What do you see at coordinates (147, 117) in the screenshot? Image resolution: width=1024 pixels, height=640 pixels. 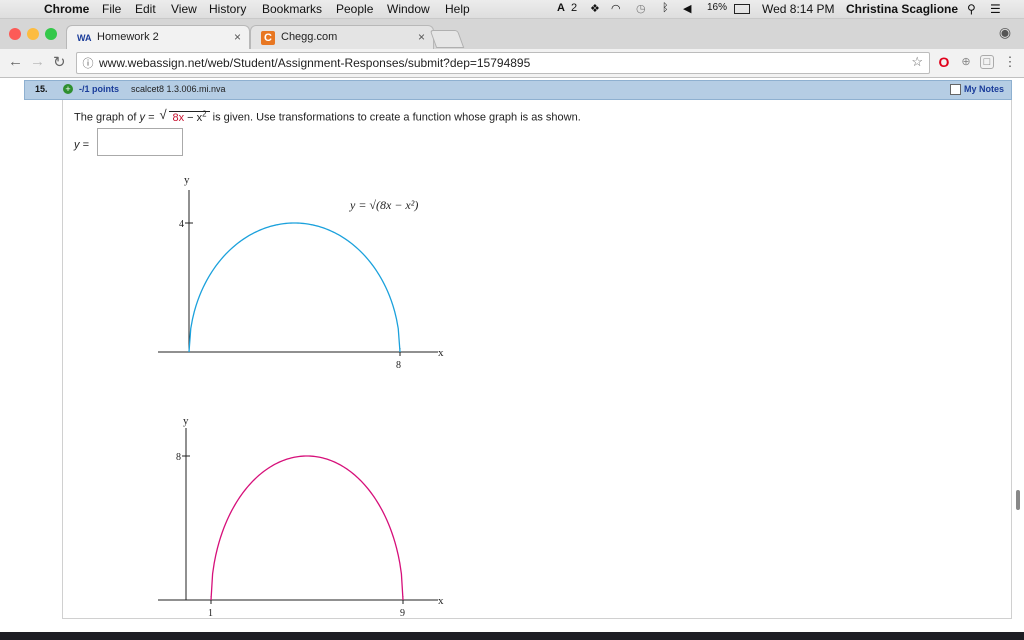 I see `prompt-eq-lhs: y =` at bounding box center [147, 117].